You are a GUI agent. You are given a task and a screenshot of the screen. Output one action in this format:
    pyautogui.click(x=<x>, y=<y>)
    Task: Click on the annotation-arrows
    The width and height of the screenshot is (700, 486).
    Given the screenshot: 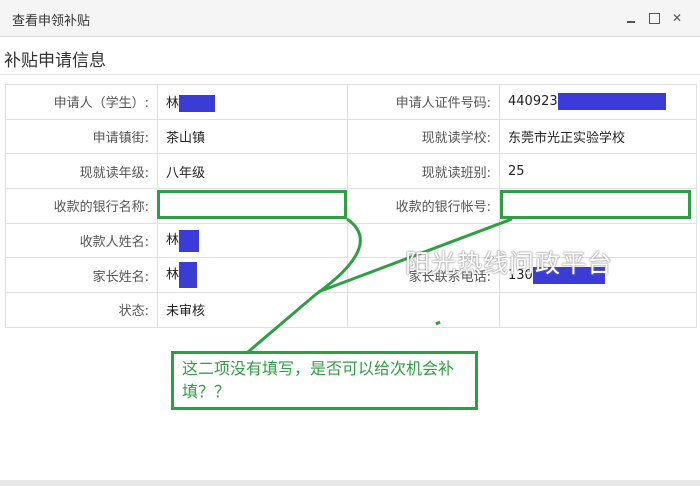 What is the action you would take?
    pyautogui.click(x=380, y=285)
    